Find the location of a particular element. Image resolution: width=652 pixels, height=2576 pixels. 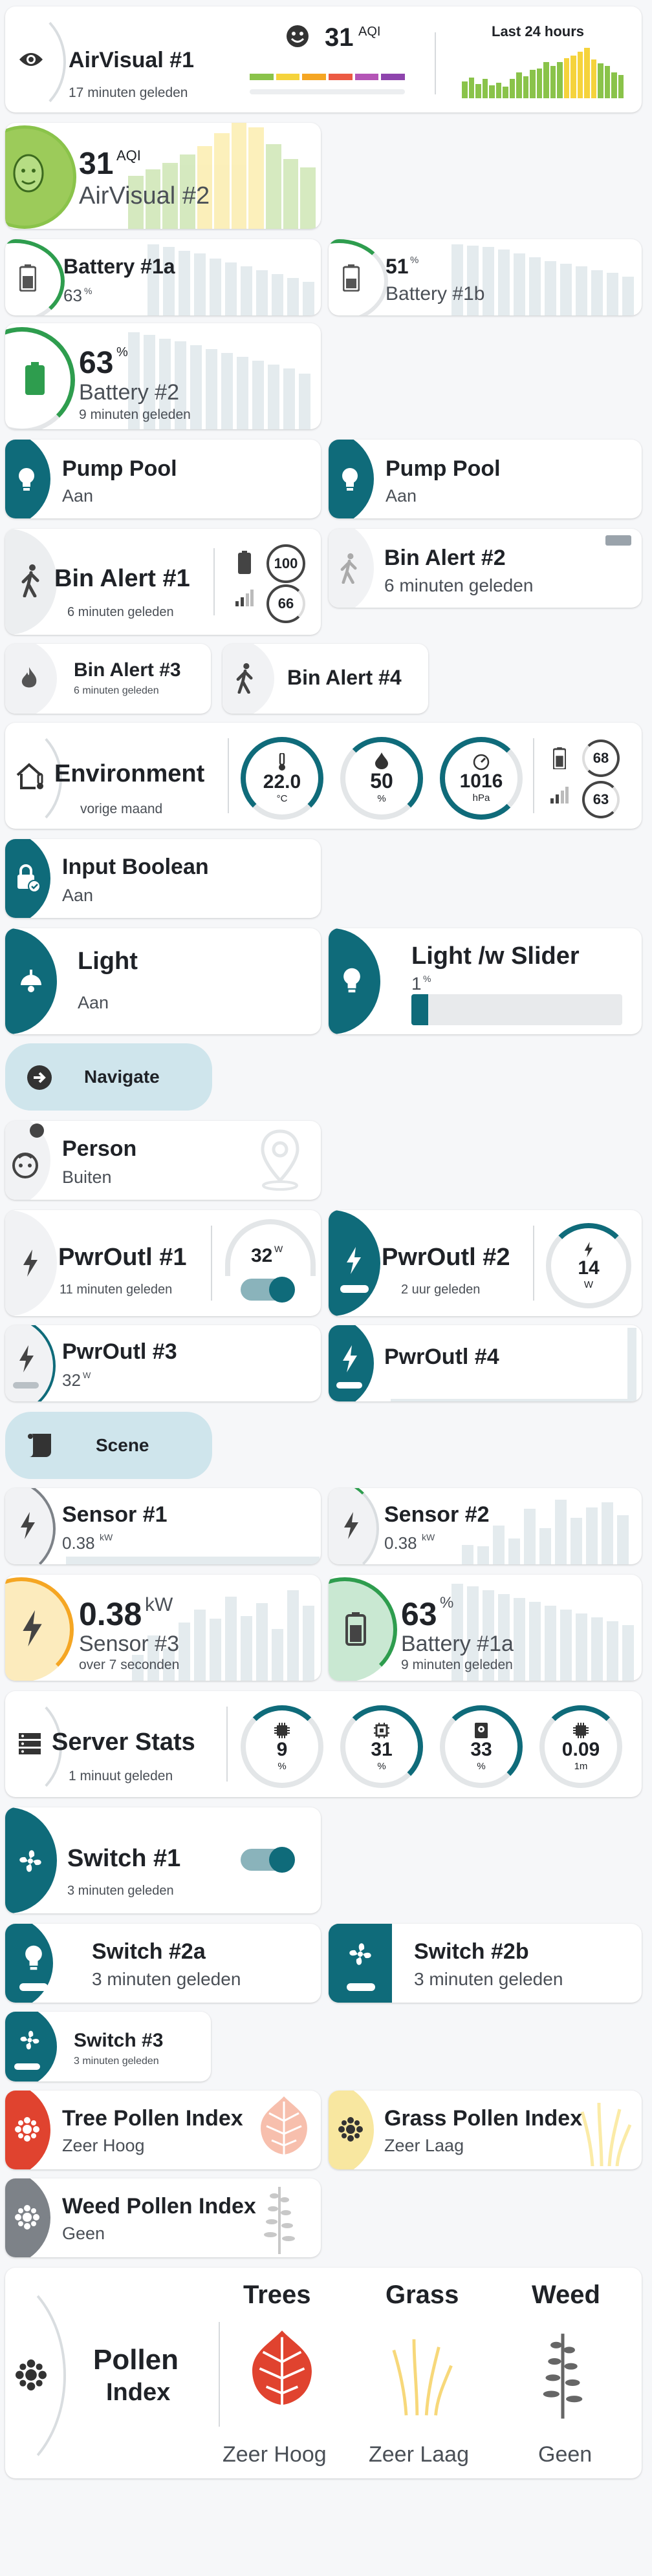

battery2-value: 63 is located at coordinates (97, 363).